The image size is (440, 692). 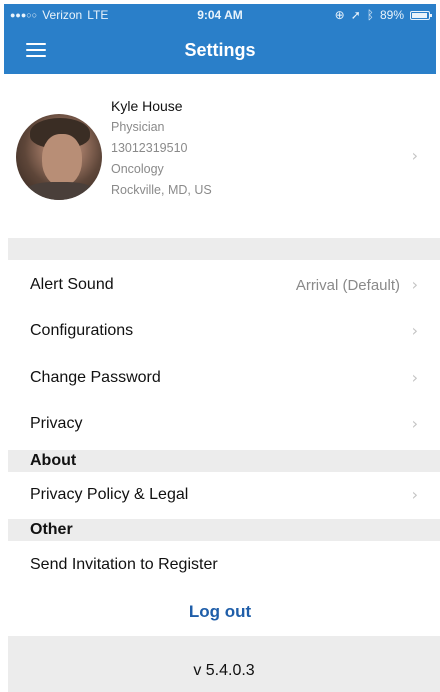 I want to click on about-section-label: About, so click(x=53, y=460).